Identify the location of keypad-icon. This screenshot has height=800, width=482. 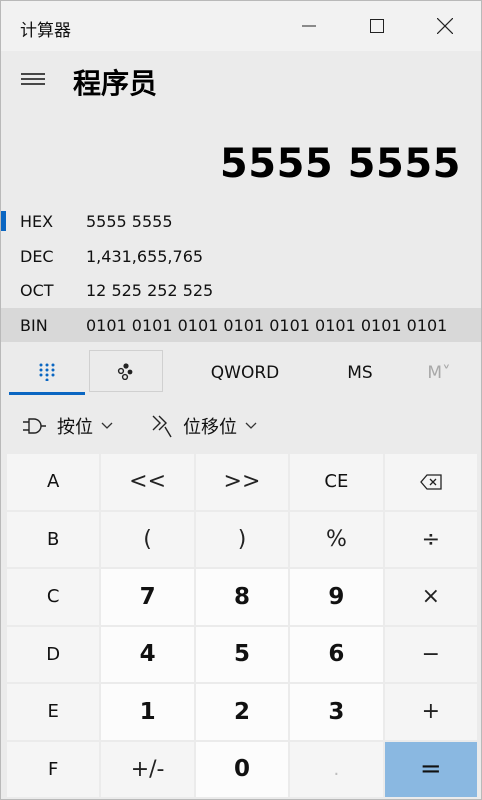
(47, 372).